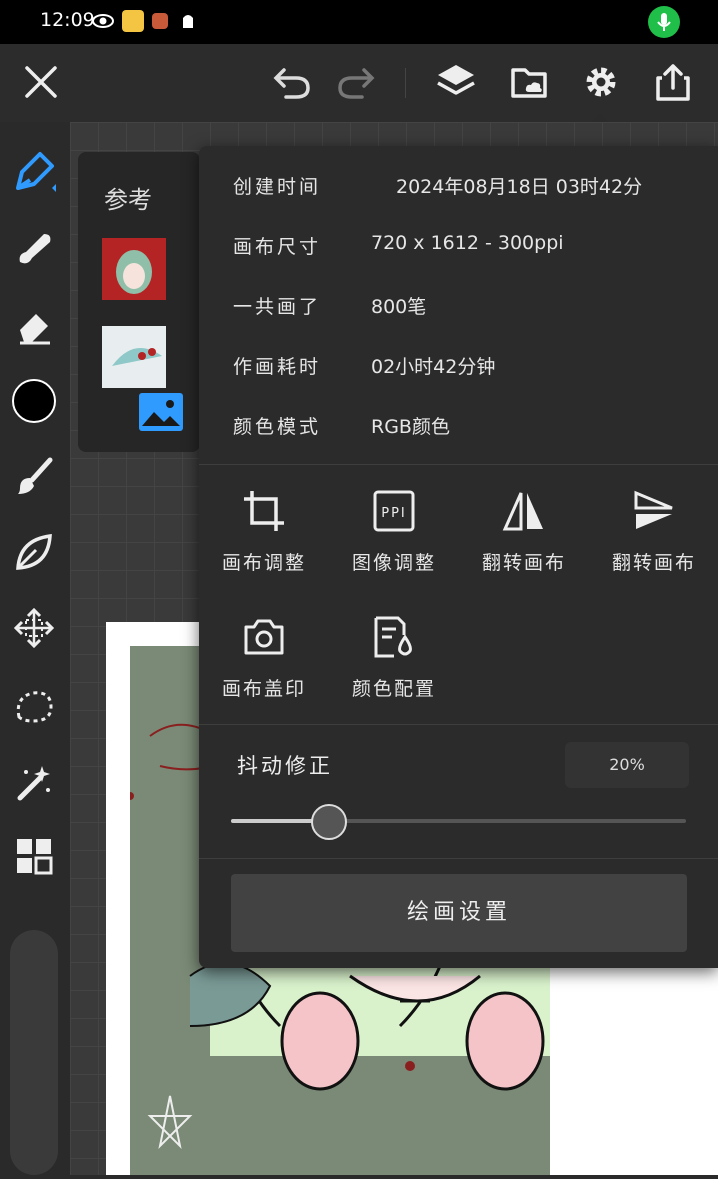 This screenshot has width=718, height=1179. I want to click on toolbar-divider, so click(405, 83).